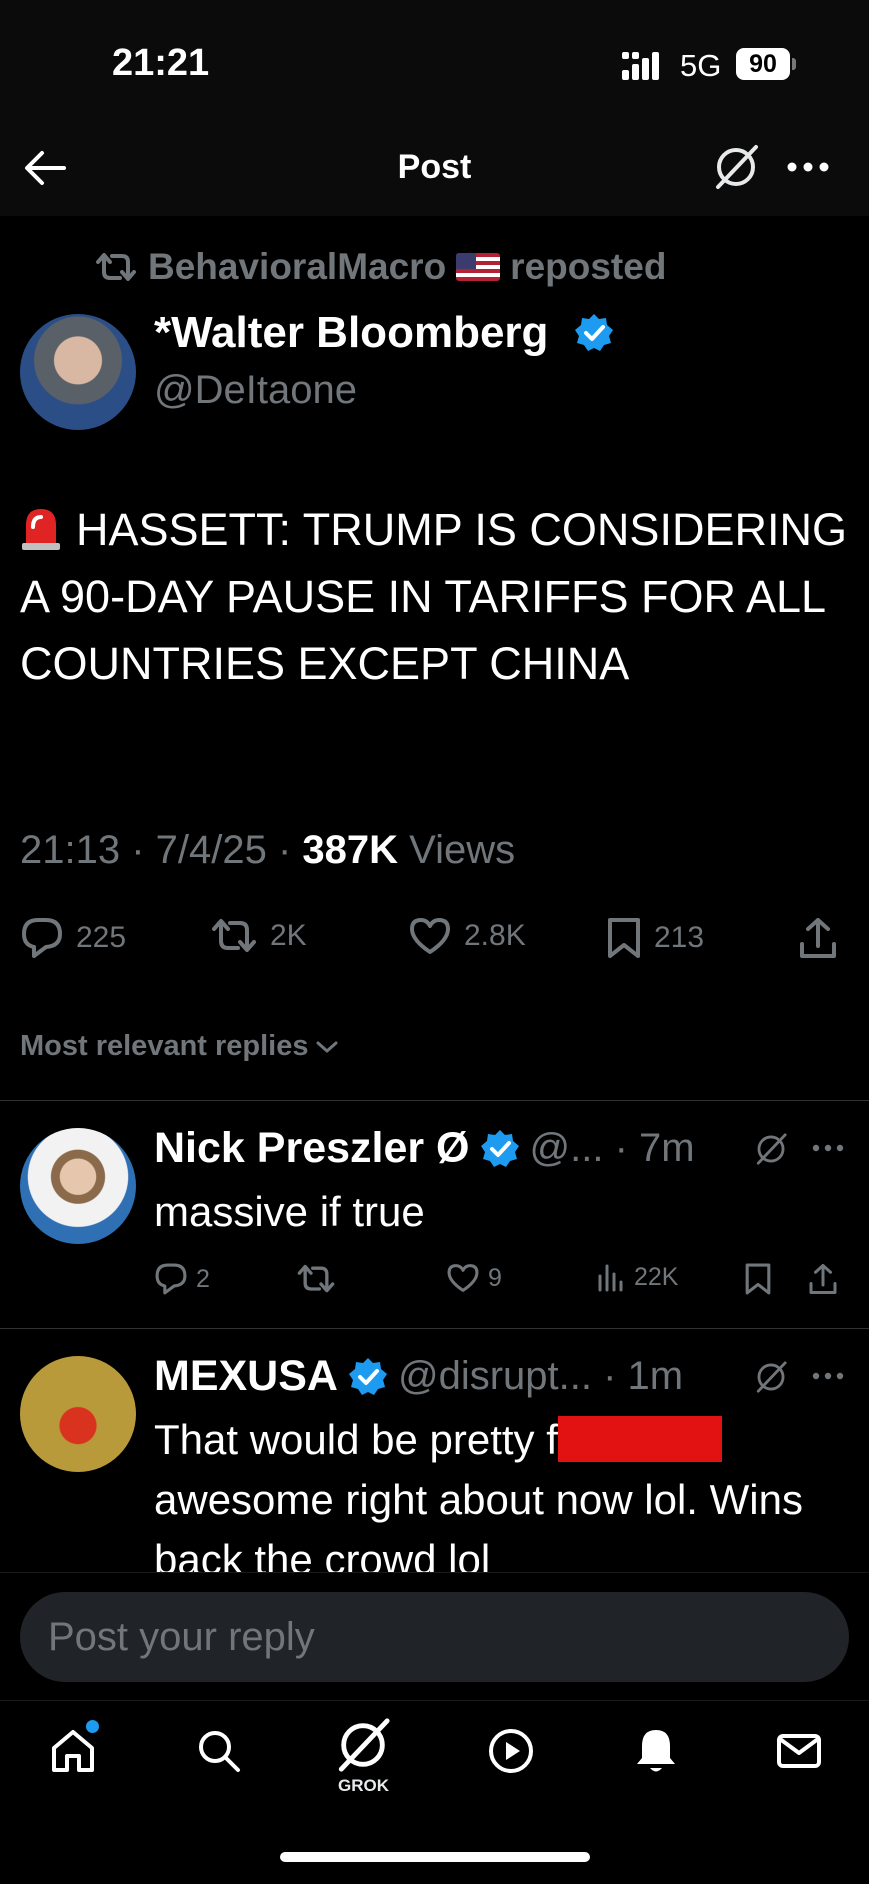 The height and width of the screenshot is (1884, 869). I want to click on post-meta: 21:13 · 7/4/25 · 387K Views, so click(267, 850).